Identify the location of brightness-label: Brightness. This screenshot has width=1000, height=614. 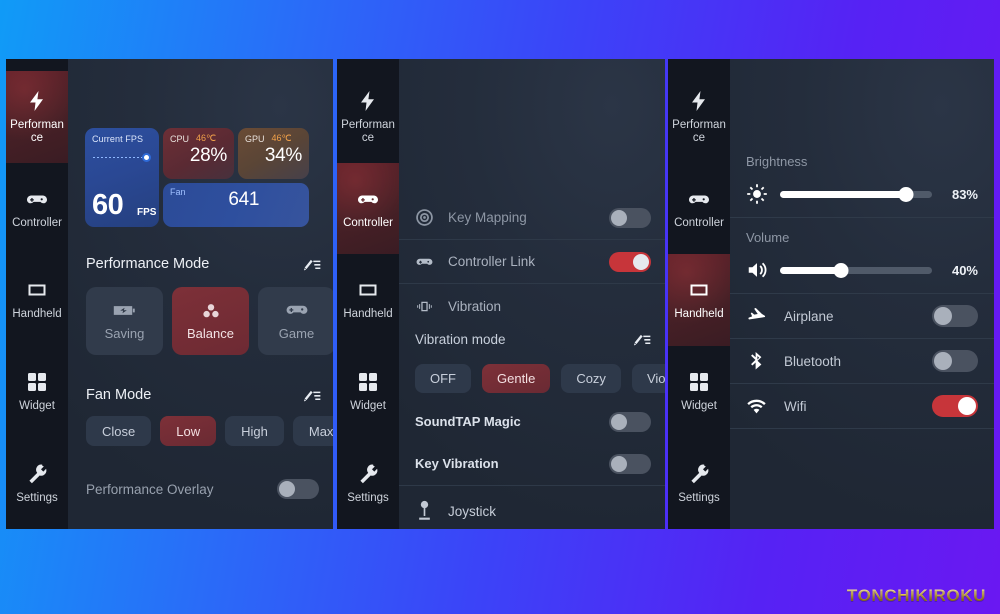
(777, 161).